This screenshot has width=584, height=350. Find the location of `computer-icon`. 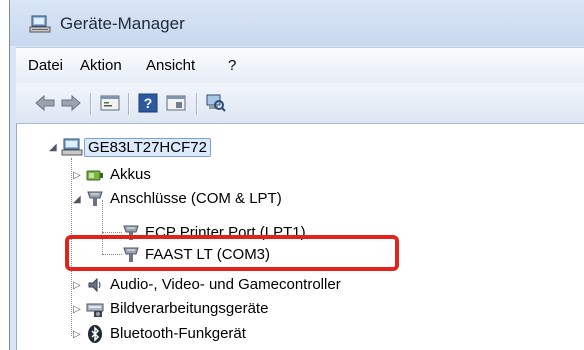

computer-icon is located at coordinates (72, 147).